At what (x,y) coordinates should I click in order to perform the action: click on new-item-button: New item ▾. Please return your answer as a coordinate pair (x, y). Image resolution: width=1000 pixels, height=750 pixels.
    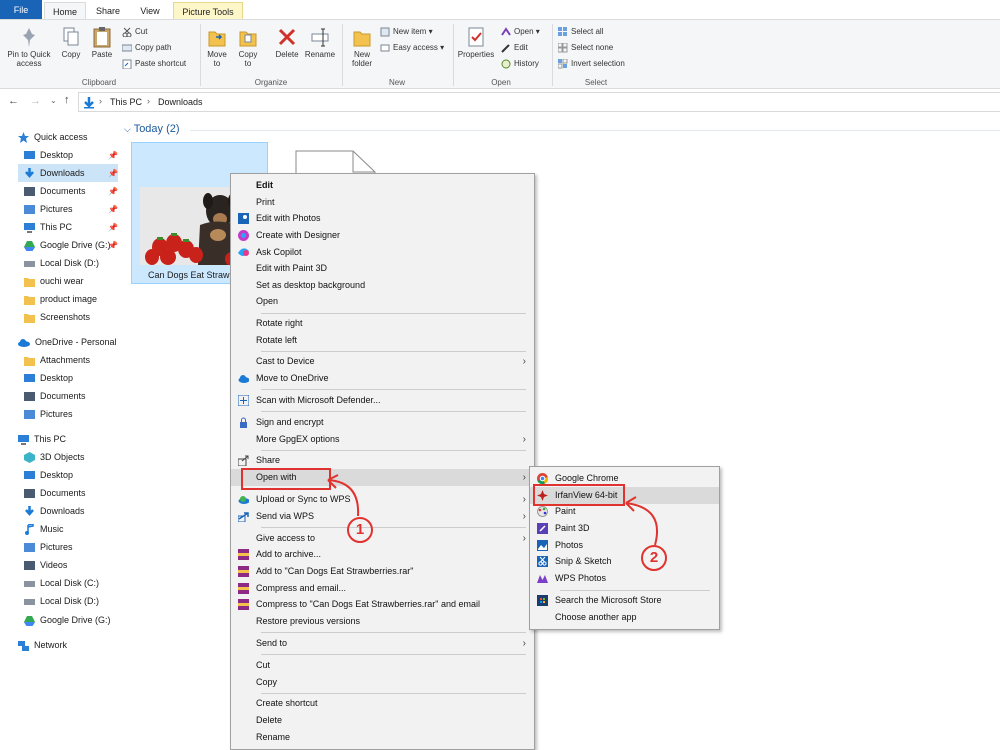
    Looking at the image, I should click on (406, 32).